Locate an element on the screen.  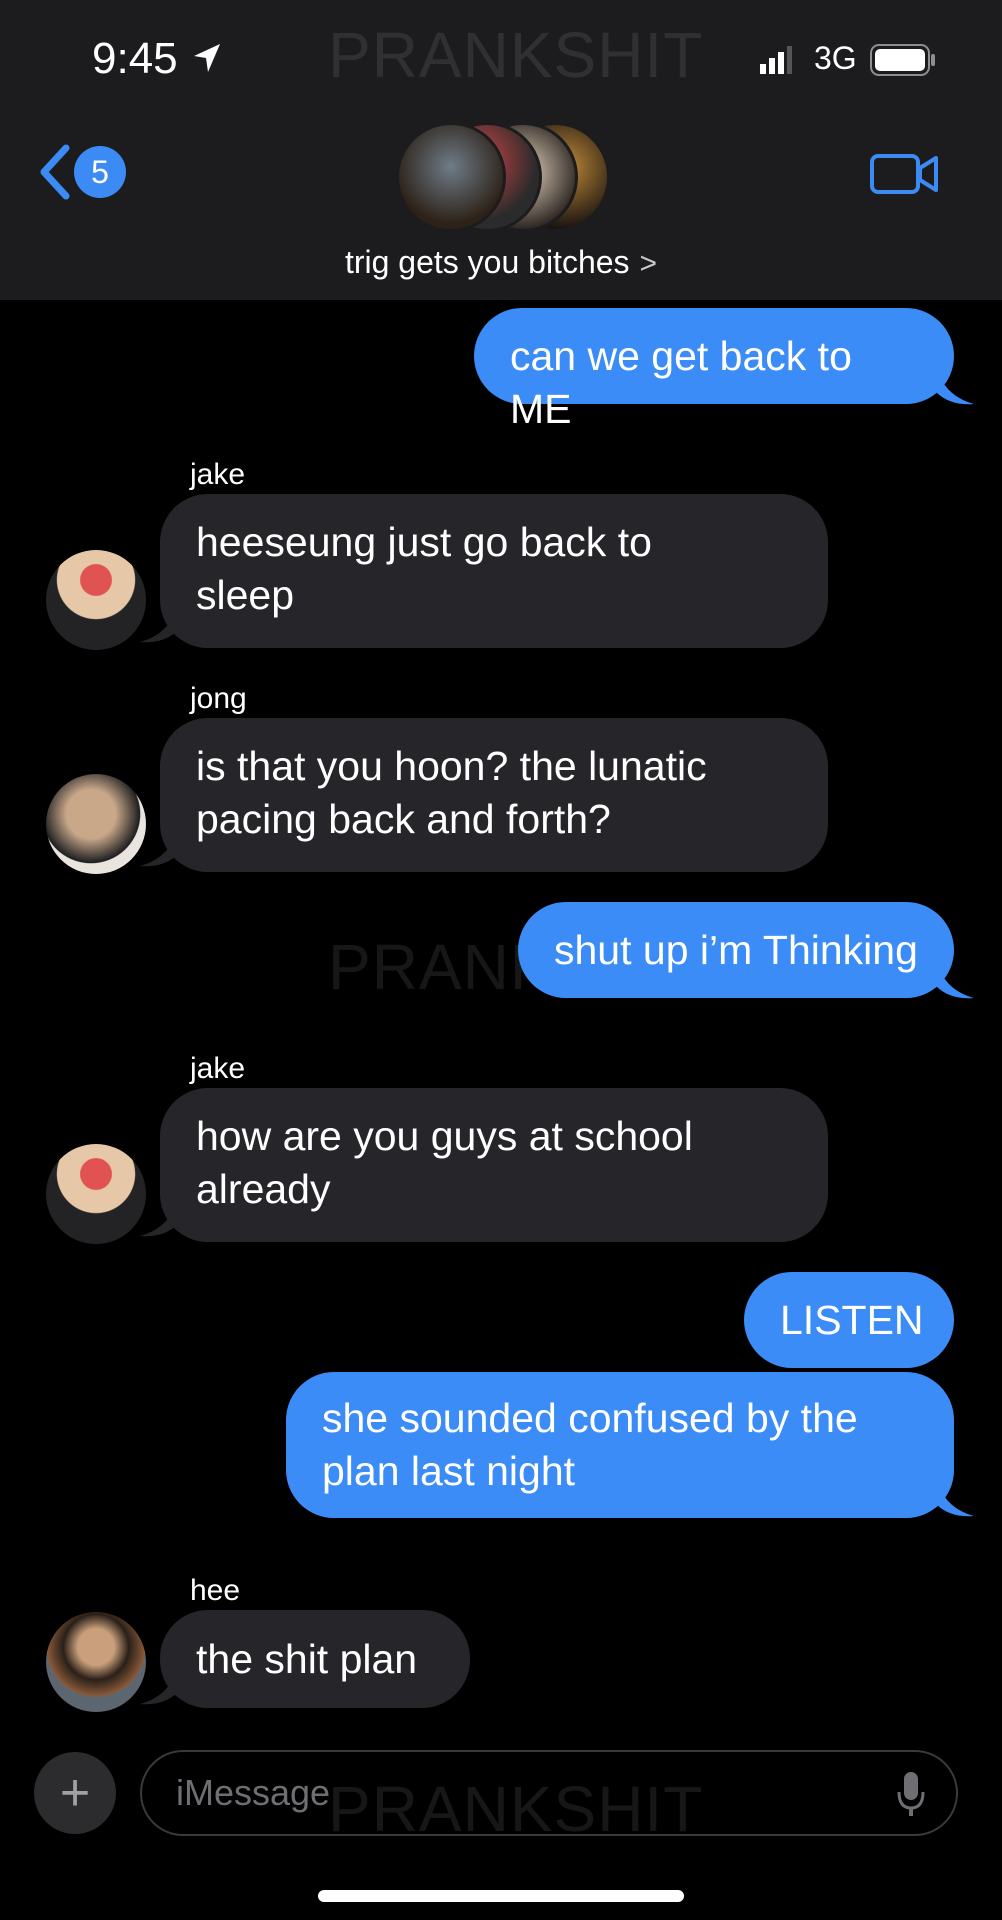
sender-name: hee is located at coordinates (215, 1590).